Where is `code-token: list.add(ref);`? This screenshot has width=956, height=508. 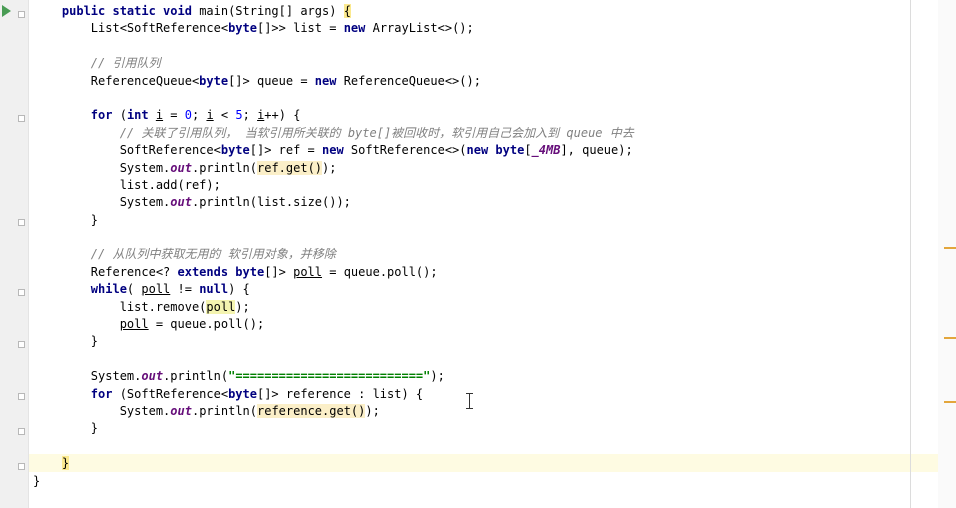
code-token: list.add(ref); is located at coordinates (127, 184).